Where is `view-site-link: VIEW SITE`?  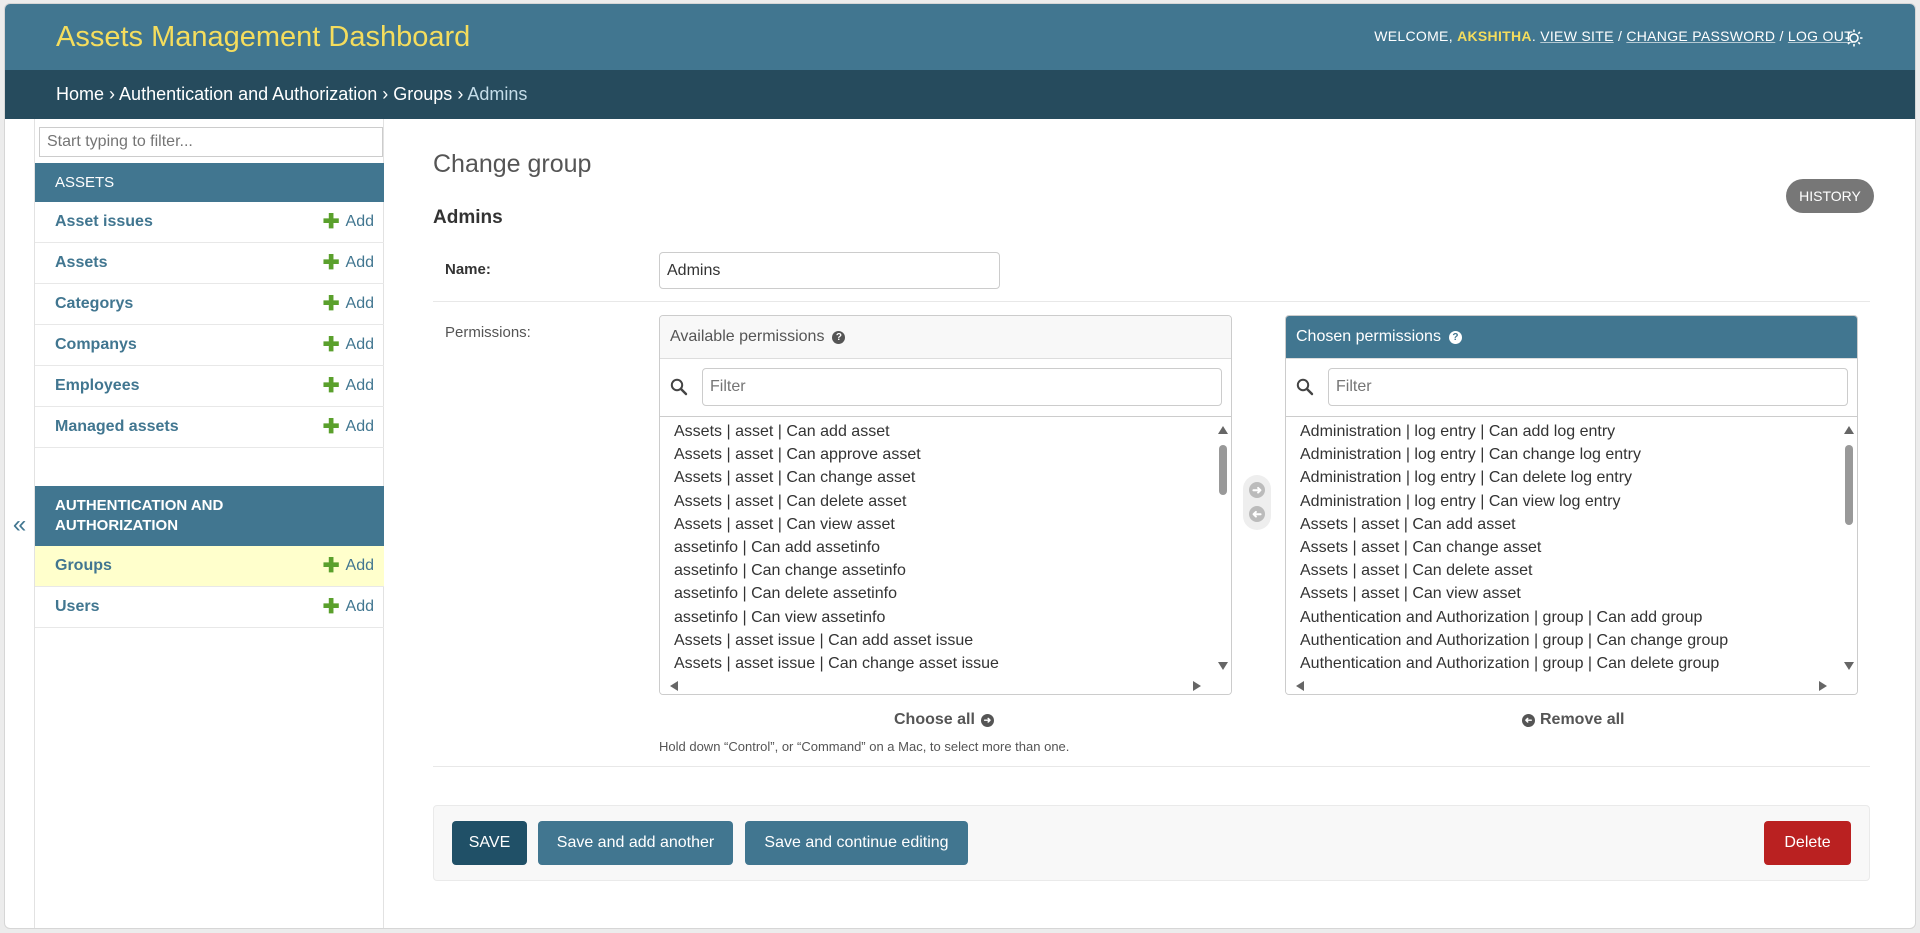
view-site-link: VIEW SITE is located at coordinates (1577, 36).